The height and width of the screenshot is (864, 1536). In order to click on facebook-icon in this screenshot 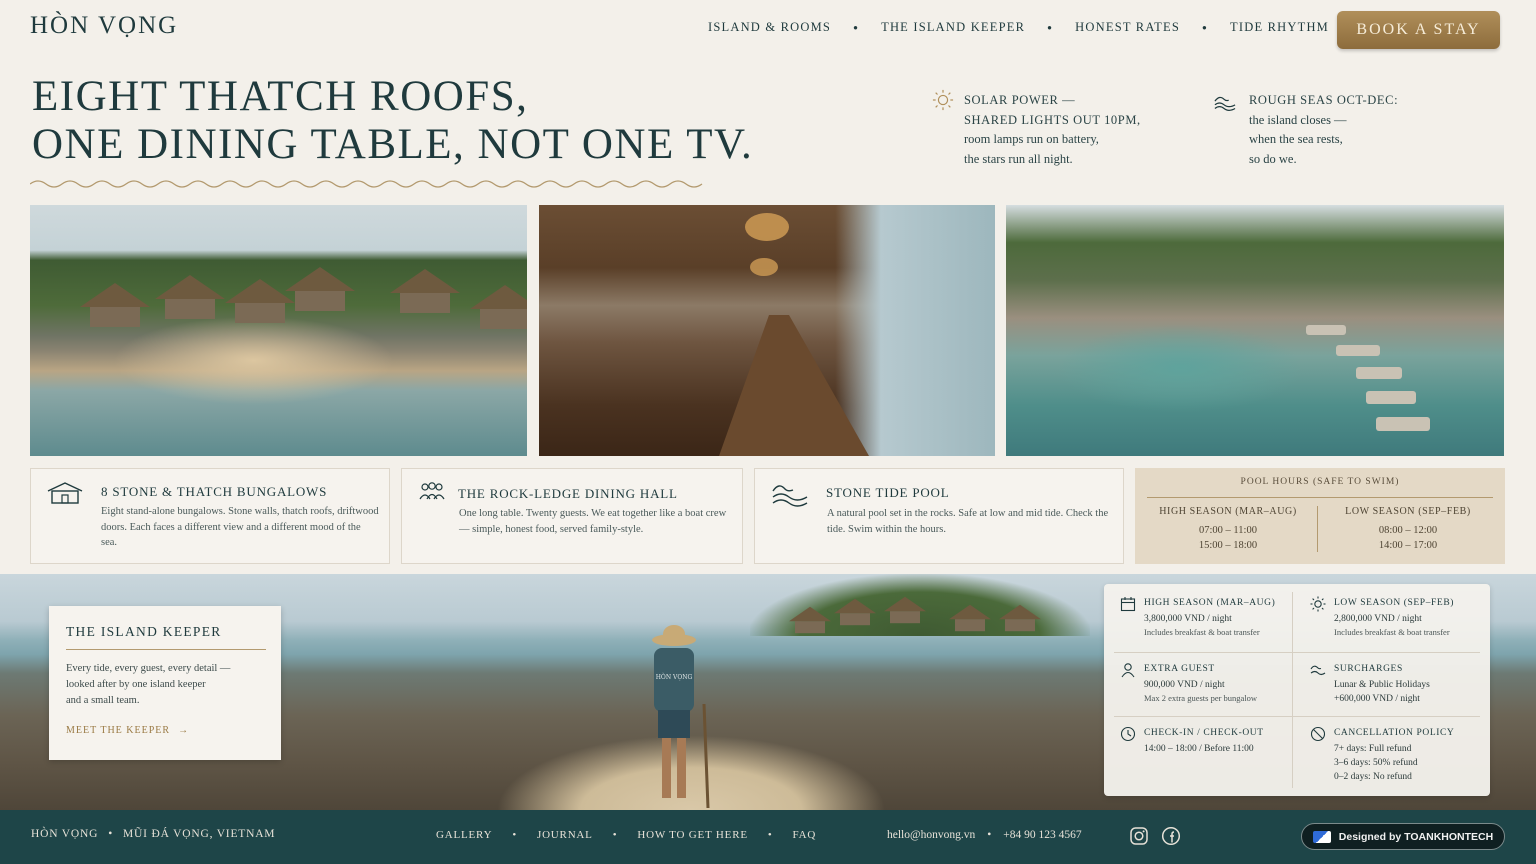, I will do `click(1171, 836)`.